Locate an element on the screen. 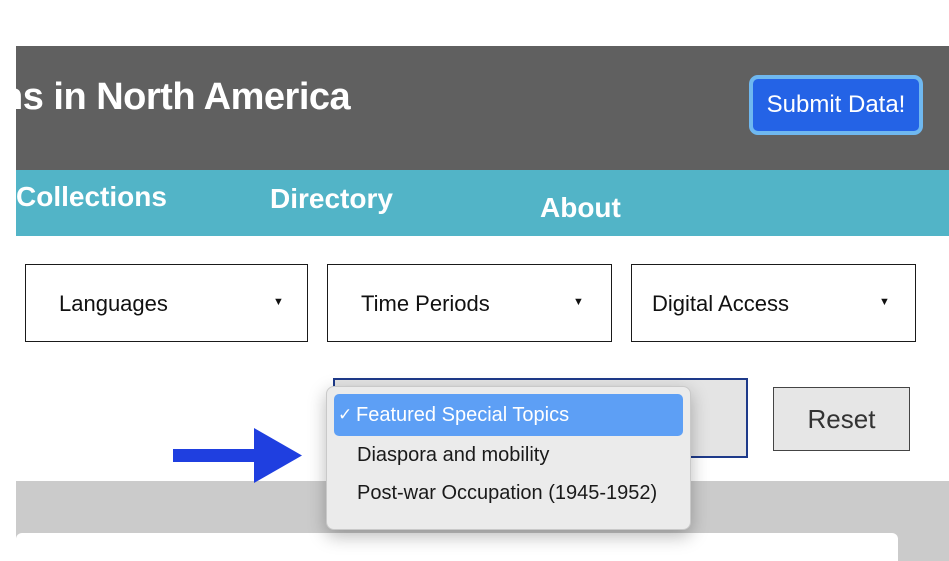 The image size is (949, 561). nav-item-directory: Directory is located at coordinates (331, 199).